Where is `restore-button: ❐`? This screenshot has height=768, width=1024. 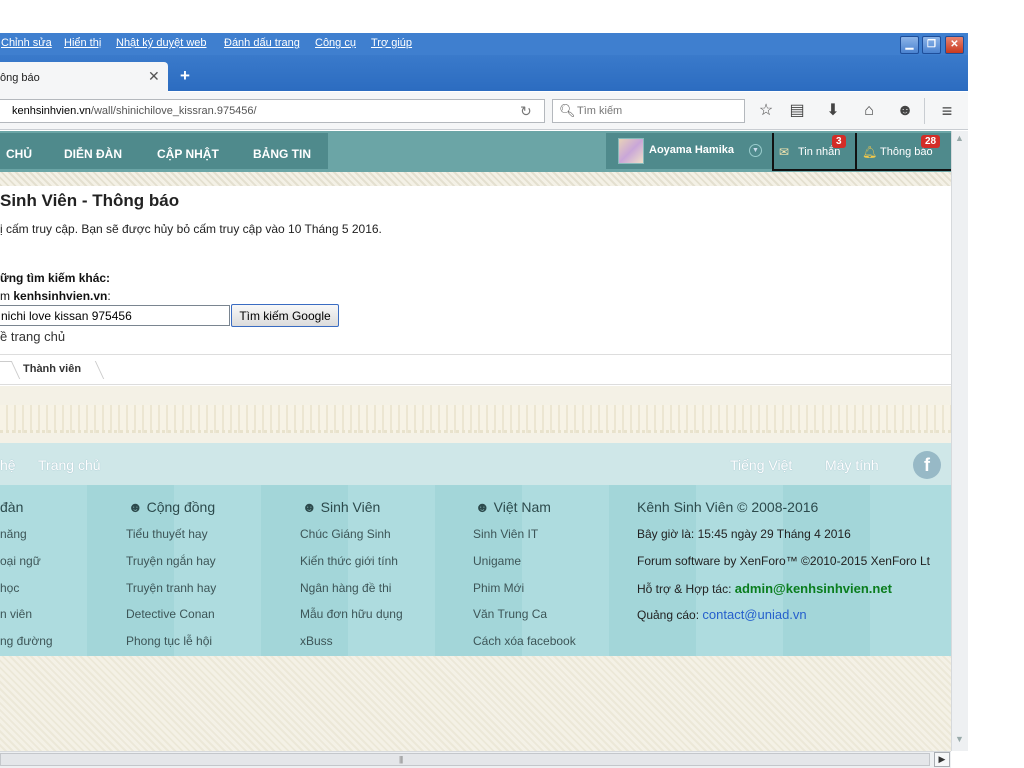
restore-button: ❐ is located at coordinates (931, 45).